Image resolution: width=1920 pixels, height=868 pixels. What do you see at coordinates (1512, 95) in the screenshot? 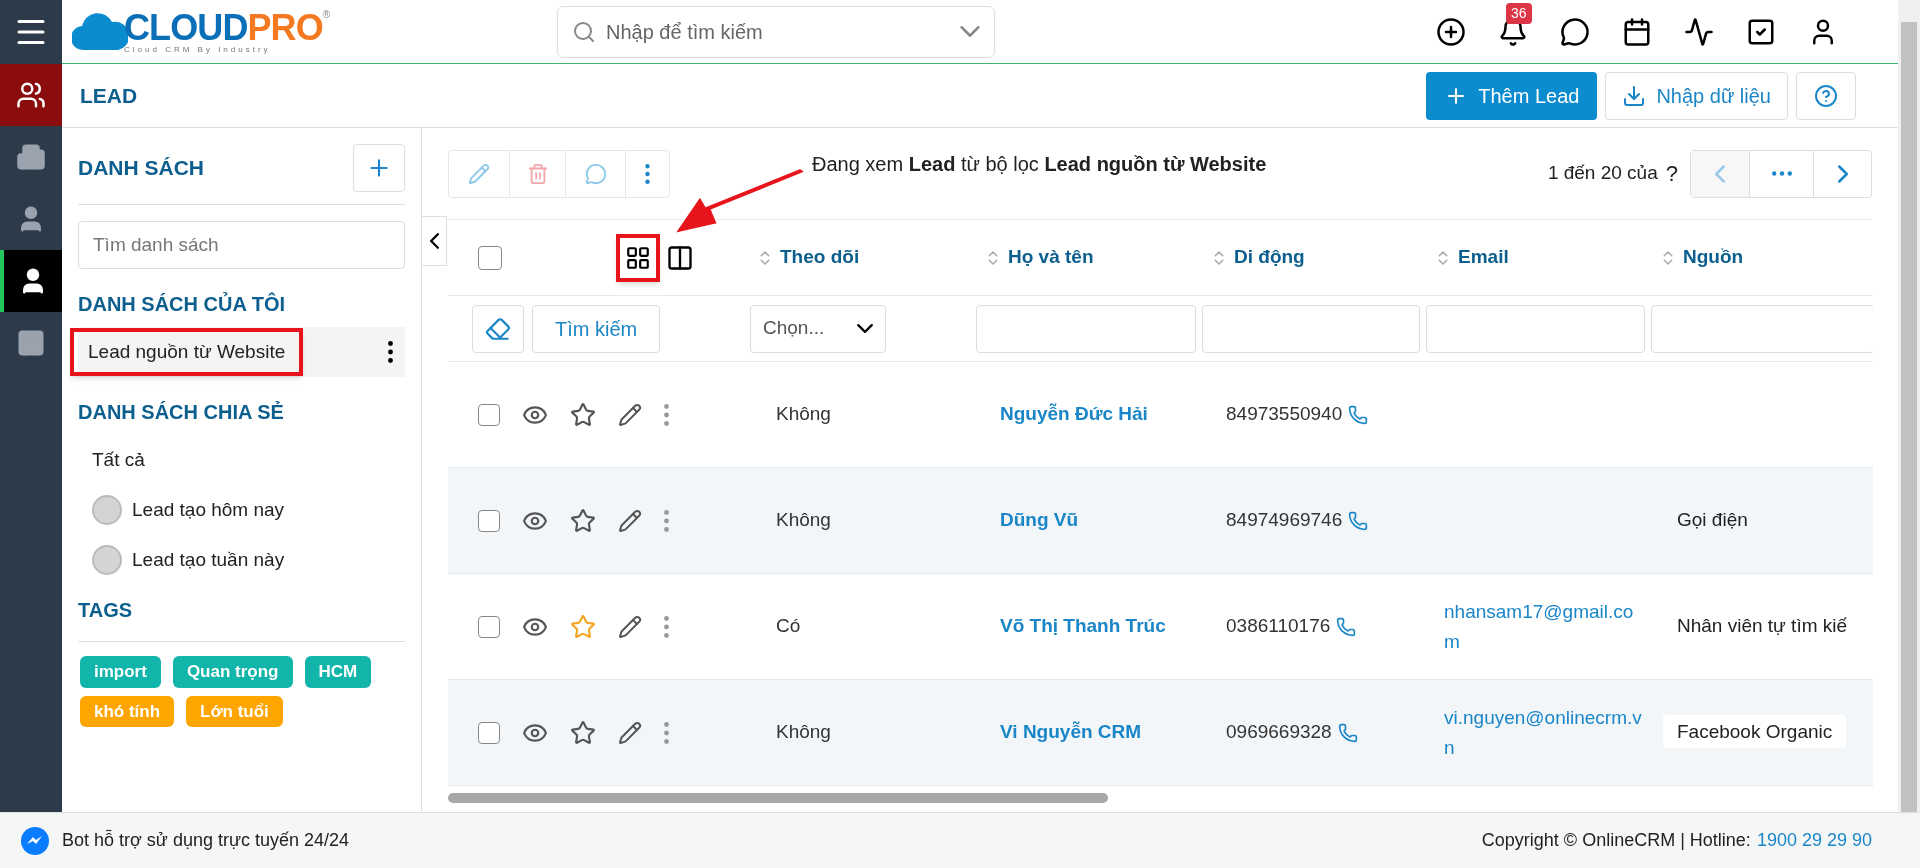
I see `add-lead-button: Thêm Lead` at bounding box center [1512, 95].